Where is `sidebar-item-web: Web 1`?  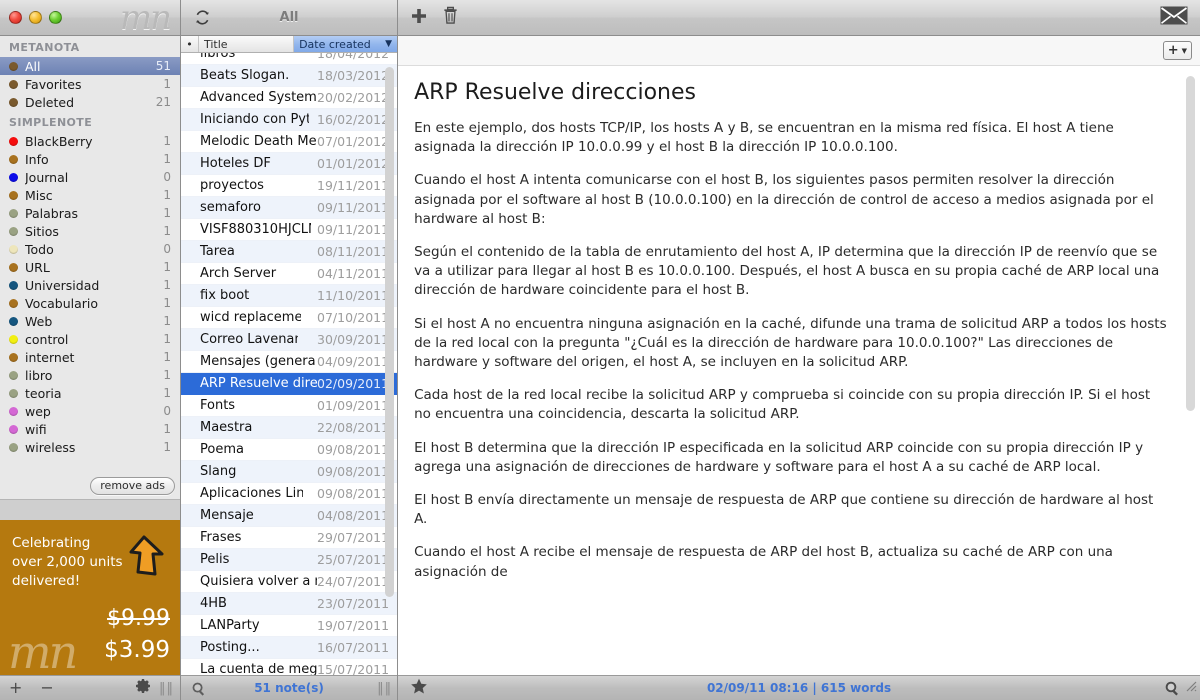
sidebar-item-web: Web 1 is located at coordinates (90, 321).